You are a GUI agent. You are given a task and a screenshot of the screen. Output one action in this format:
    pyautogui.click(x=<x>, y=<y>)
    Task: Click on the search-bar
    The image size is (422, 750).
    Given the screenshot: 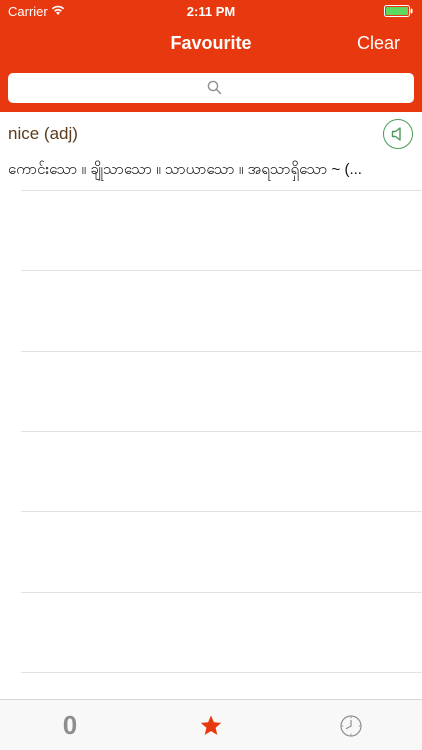 What is the action you would take?
    pyautogui.click(x=211, y=88)
    